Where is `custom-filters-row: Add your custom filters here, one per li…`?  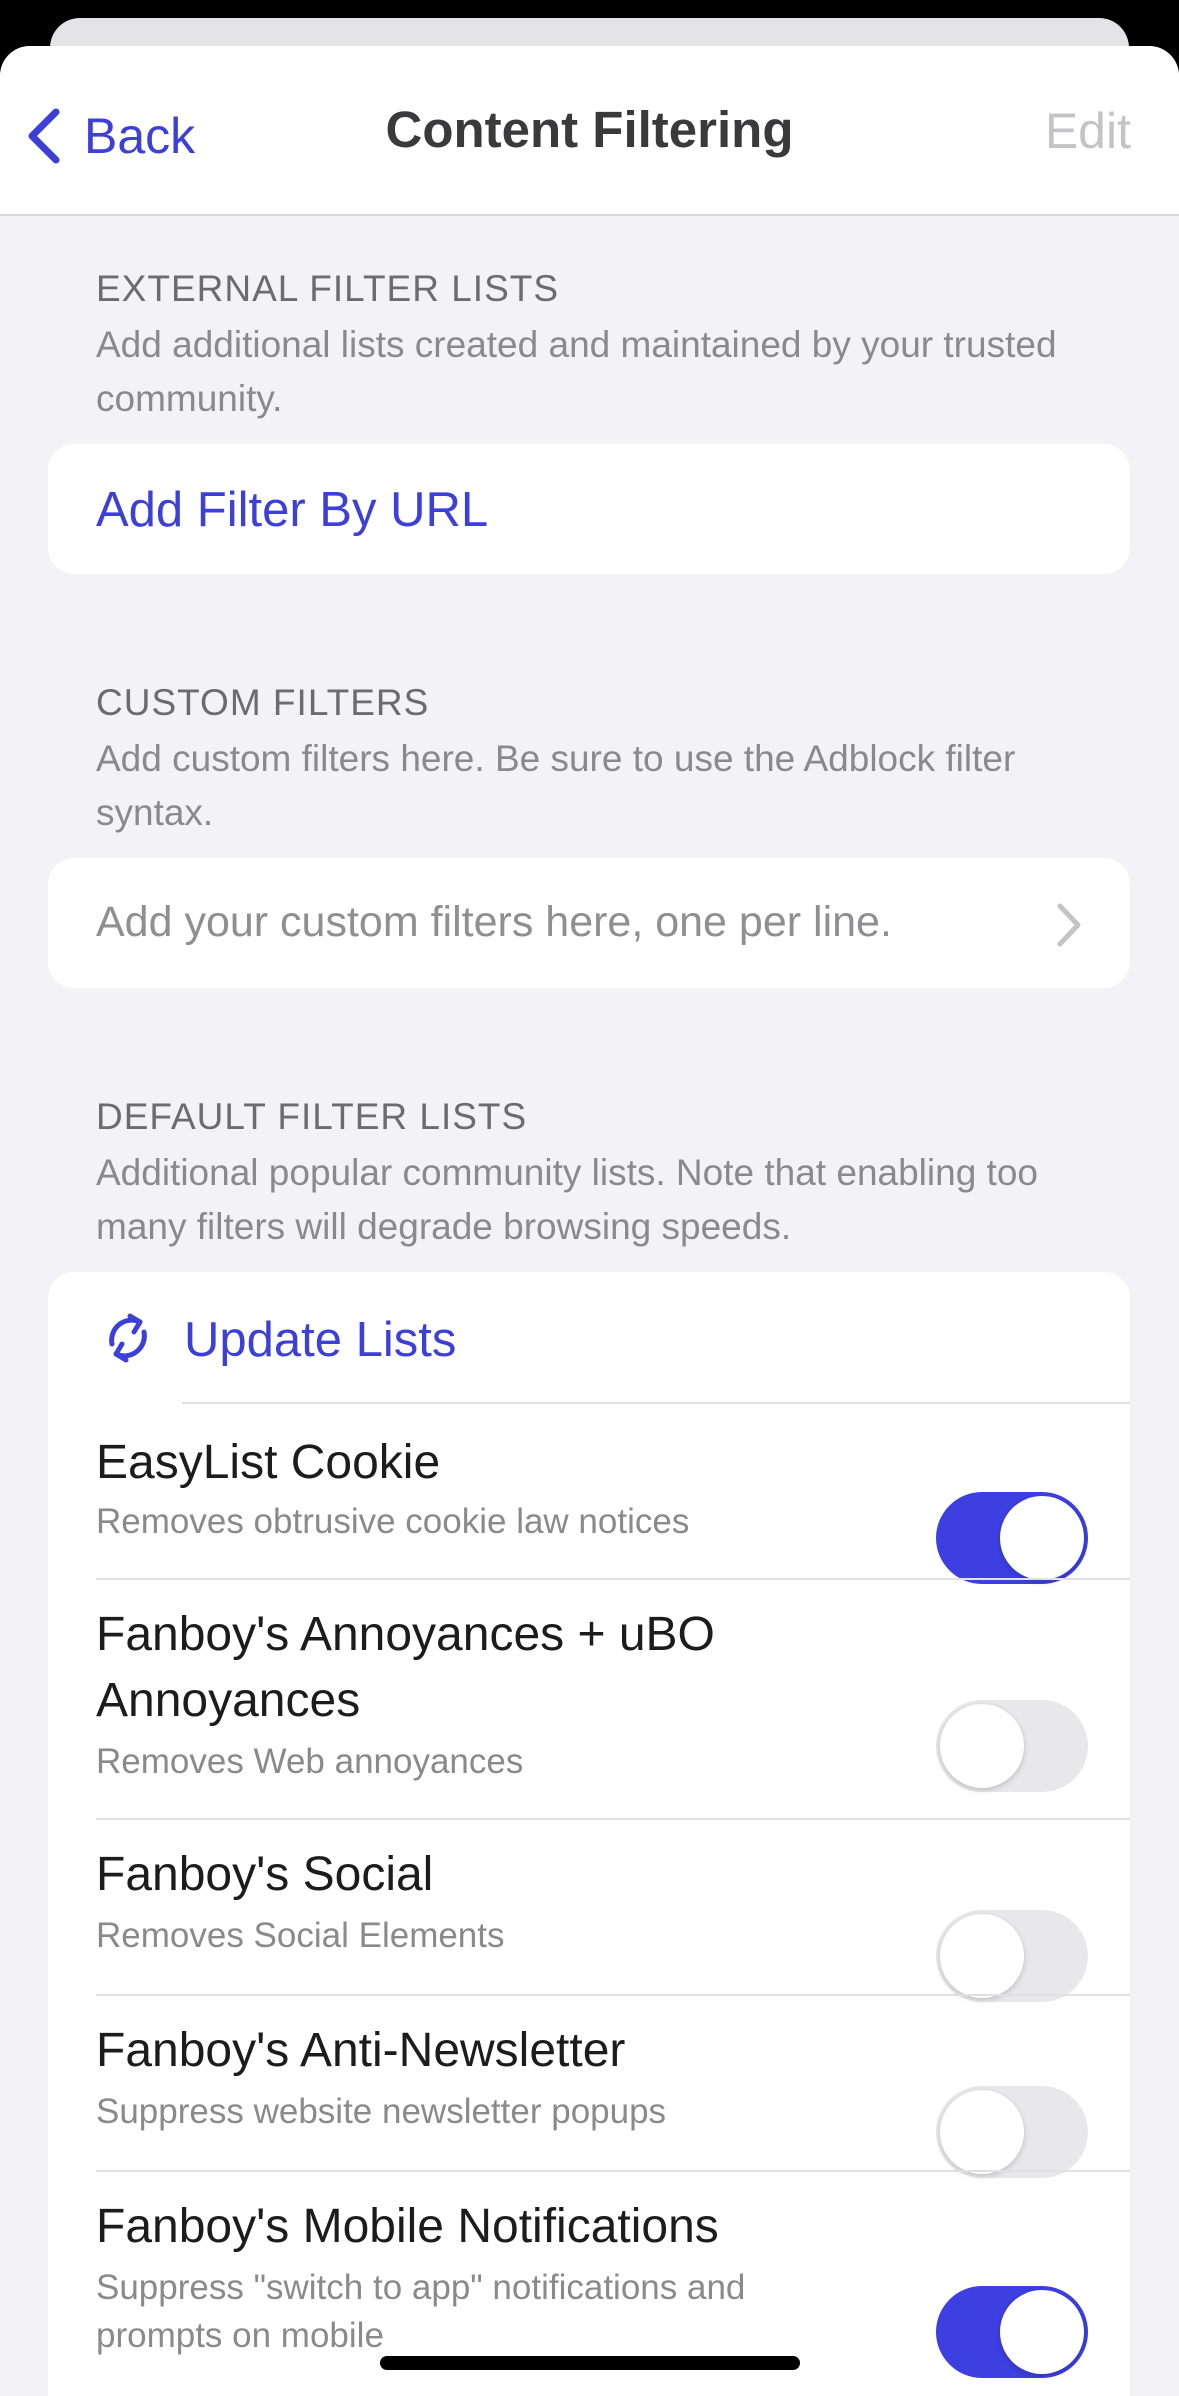 custom-filters-row: Add your custom filters here, one per li… is located at coordinates (589, 923).